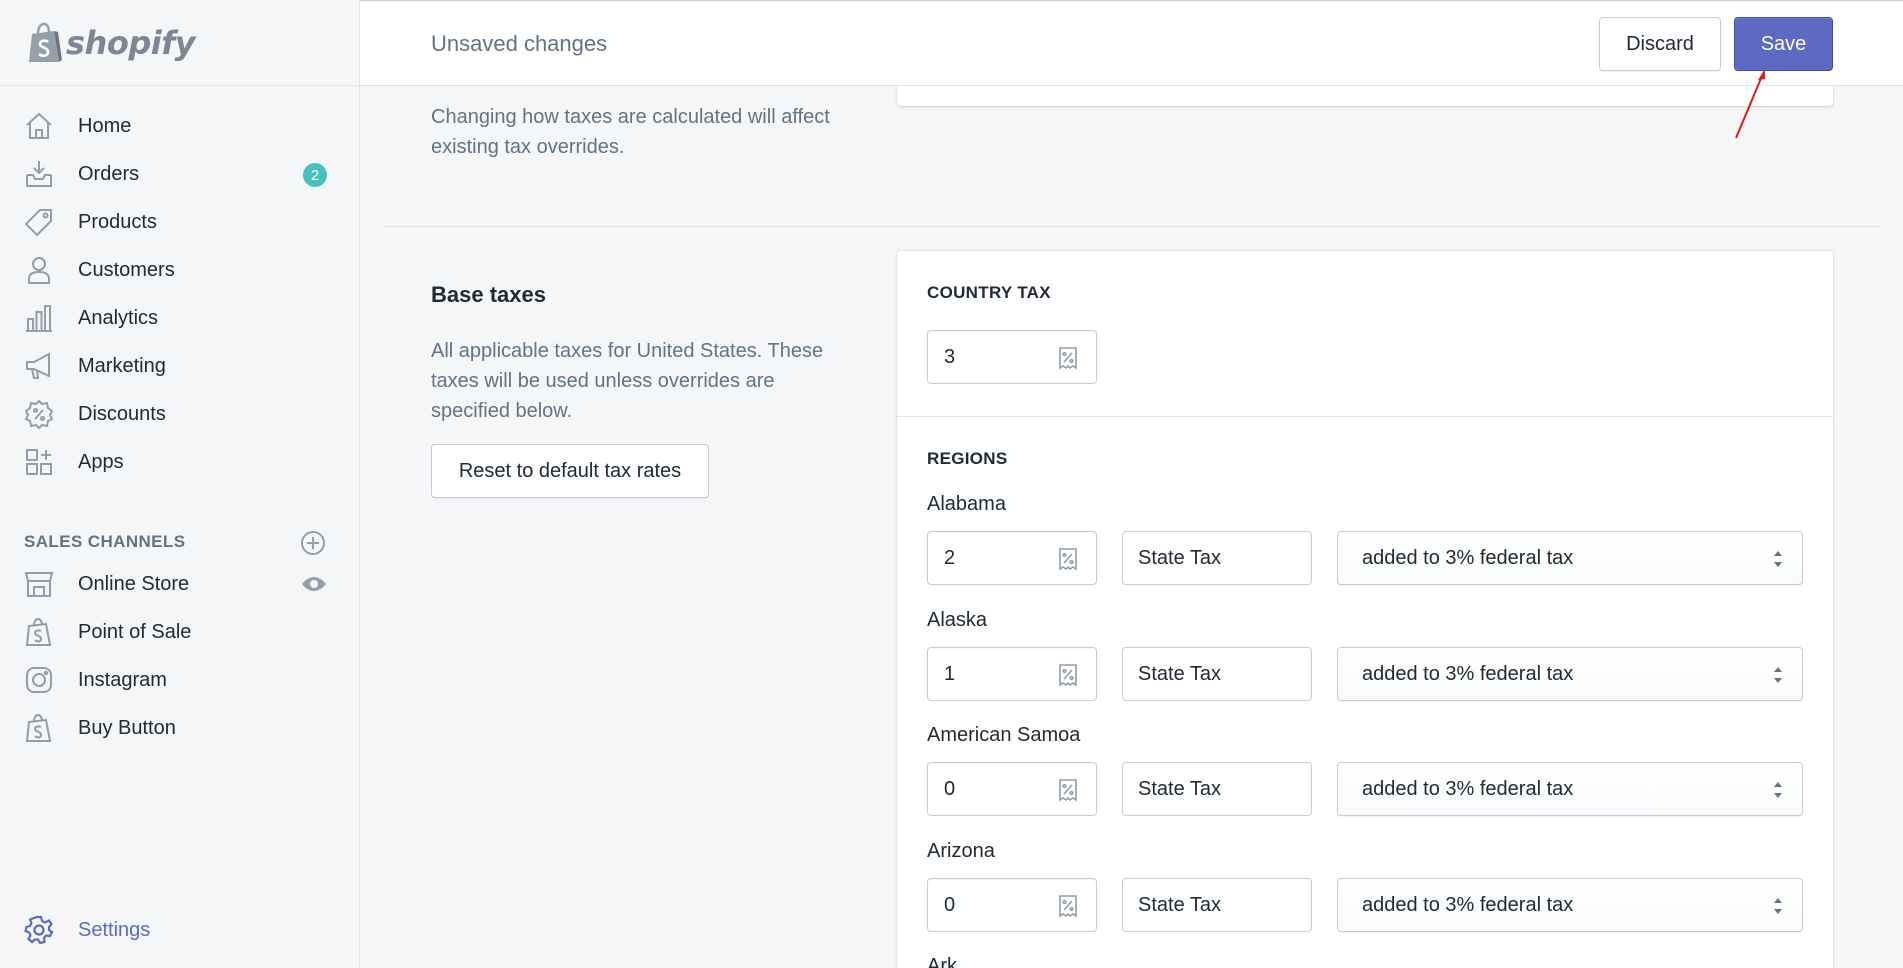  I want to click on sidebar-item-online-store: Online Store, so click(179, 584).